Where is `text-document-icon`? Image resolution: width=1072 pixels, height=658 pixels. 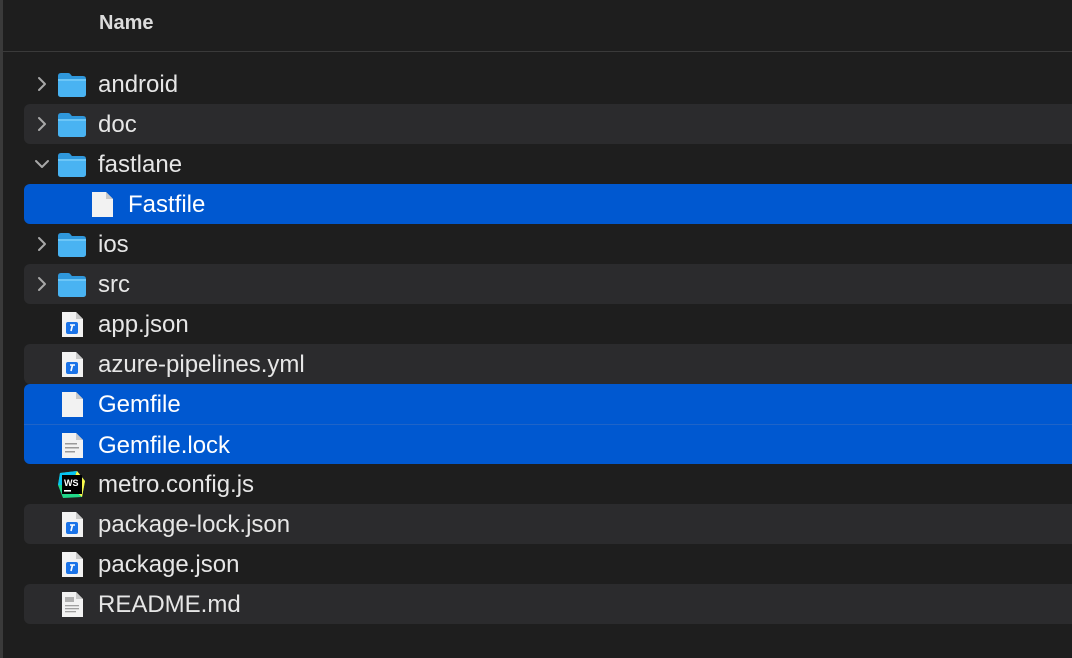 text-document-icon is located at coordinates (72, 445).